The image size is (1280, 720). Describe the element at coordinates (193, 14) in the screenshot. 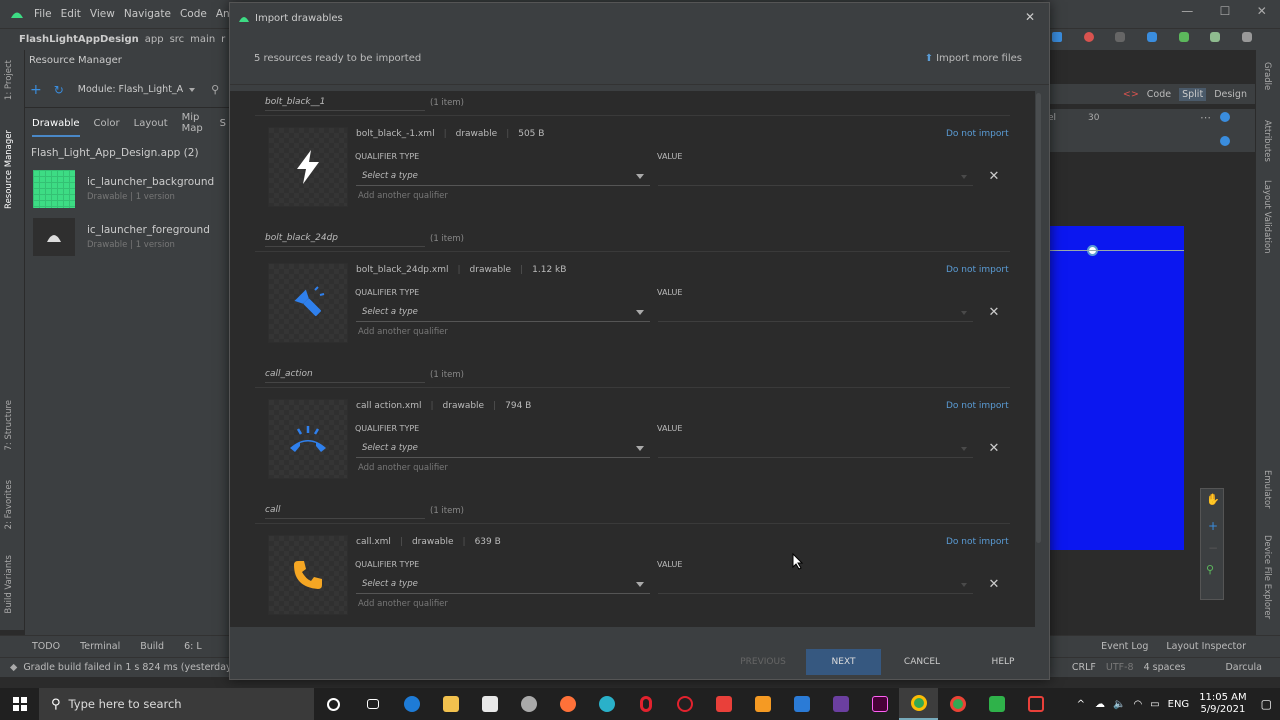

I see `menu-code: Code` at that location.